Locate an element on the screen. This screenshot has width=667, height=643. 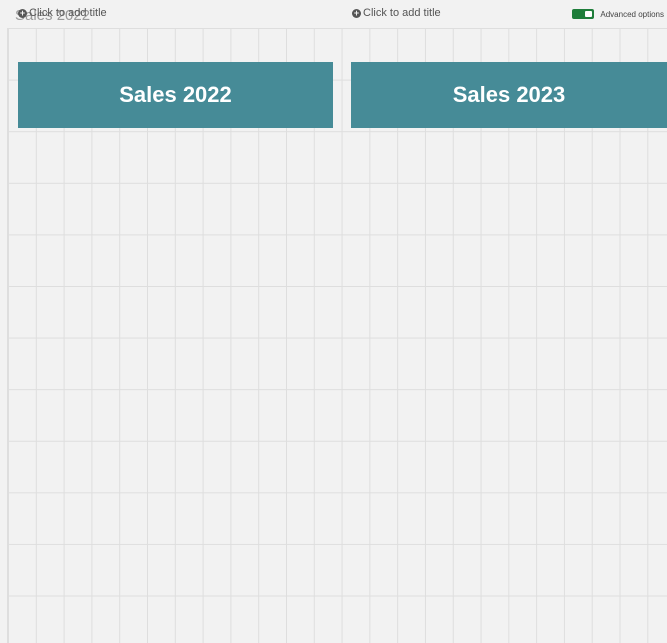
kpi-value-text: Sales 2022 is located at coordinates (175, 94).